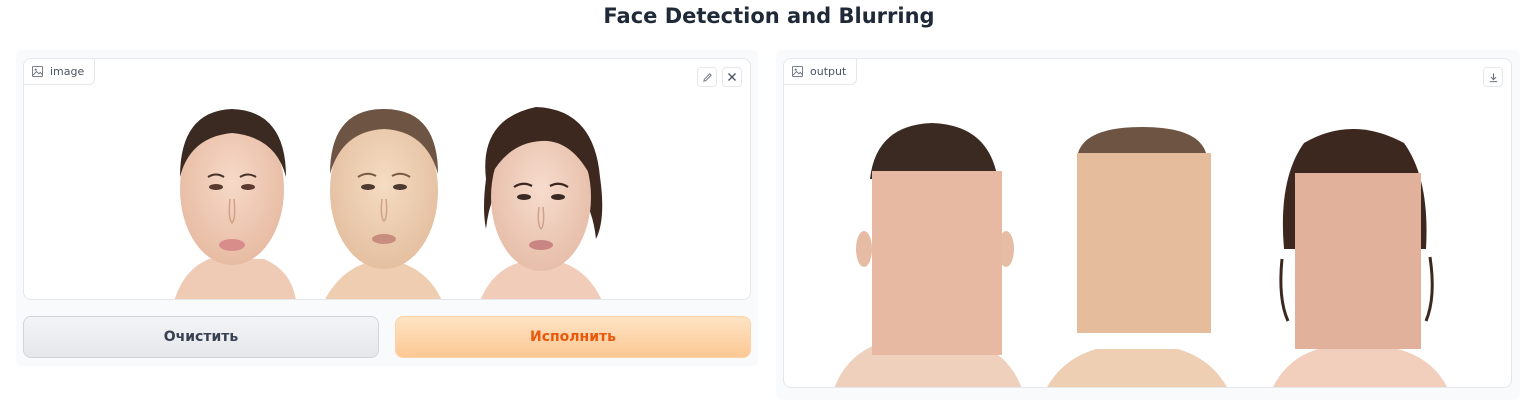 The width and height of the screenshot is (1538, 403). Describe the element at coordinates (707, 77) in the screenshot. I see `pencil-icon` at that location.